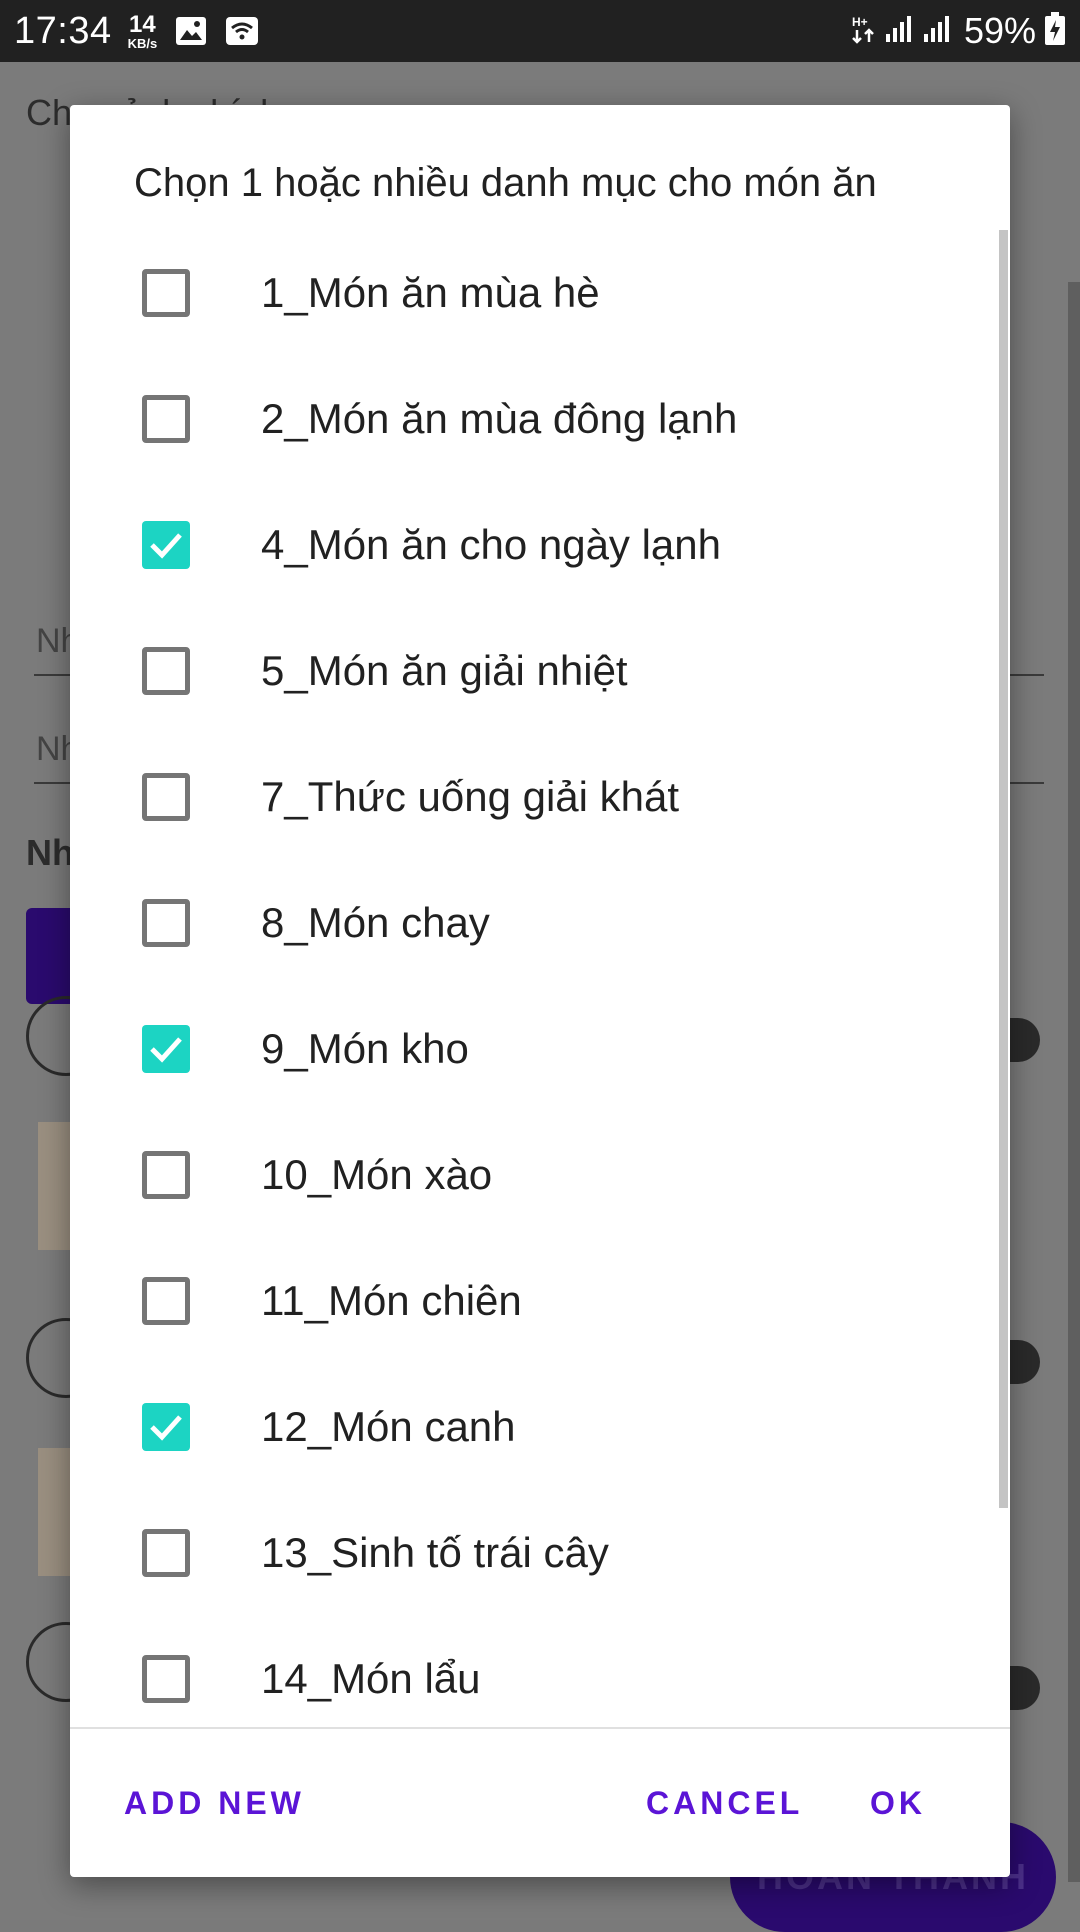 The image size is (1080, 1932). I want to click on list-item-label: 5_Món ăn giải nhiệt, so click(444, 670).